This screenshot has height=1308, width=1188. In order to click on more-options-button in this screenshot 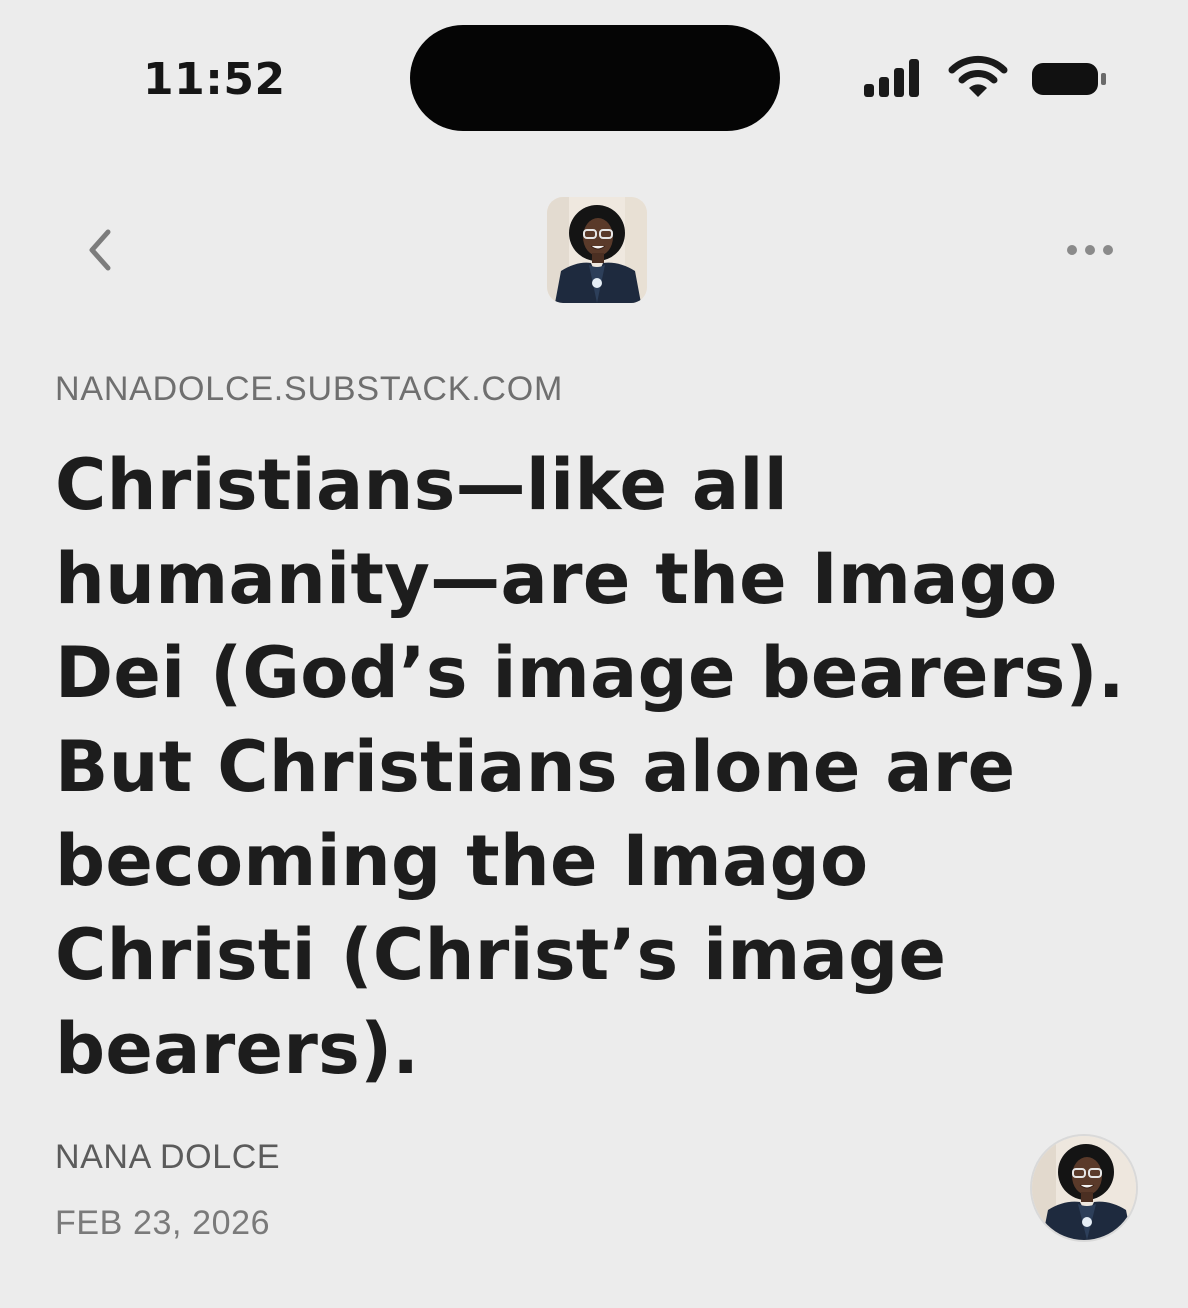, I will do `click(1090, 250)`.